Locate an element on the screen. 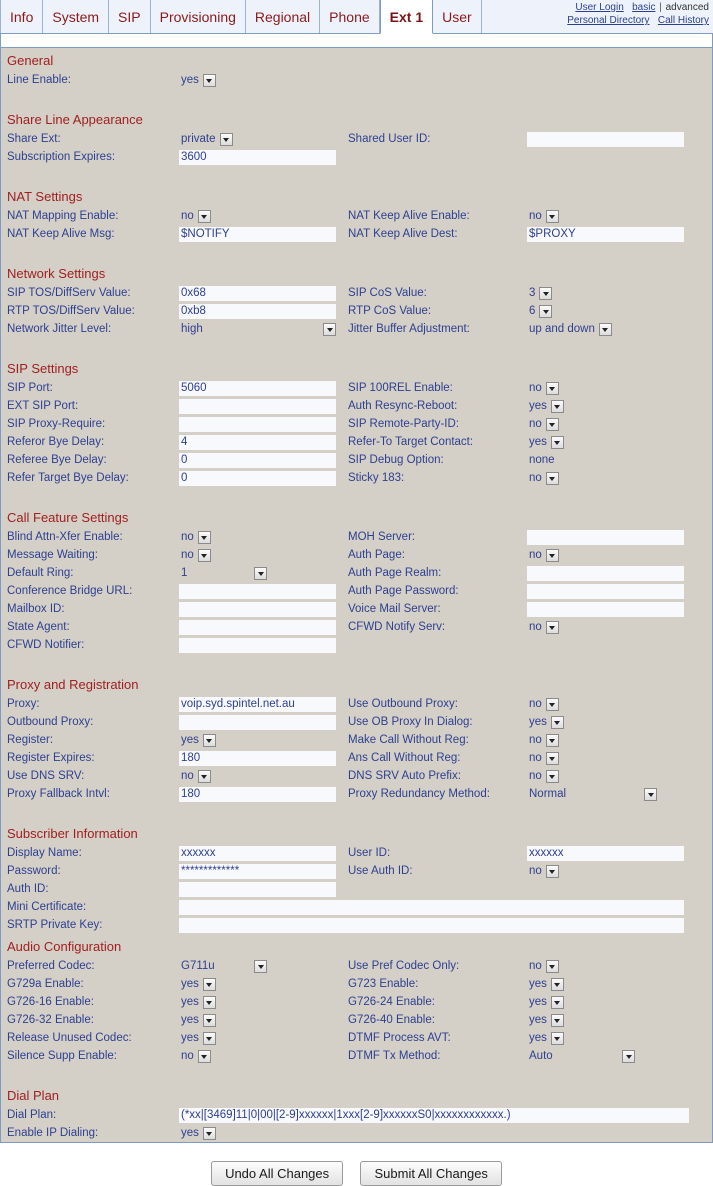 The image size is (713, 1186). select-rtp-cos-value: 6 is located at coordinates (553, 311).